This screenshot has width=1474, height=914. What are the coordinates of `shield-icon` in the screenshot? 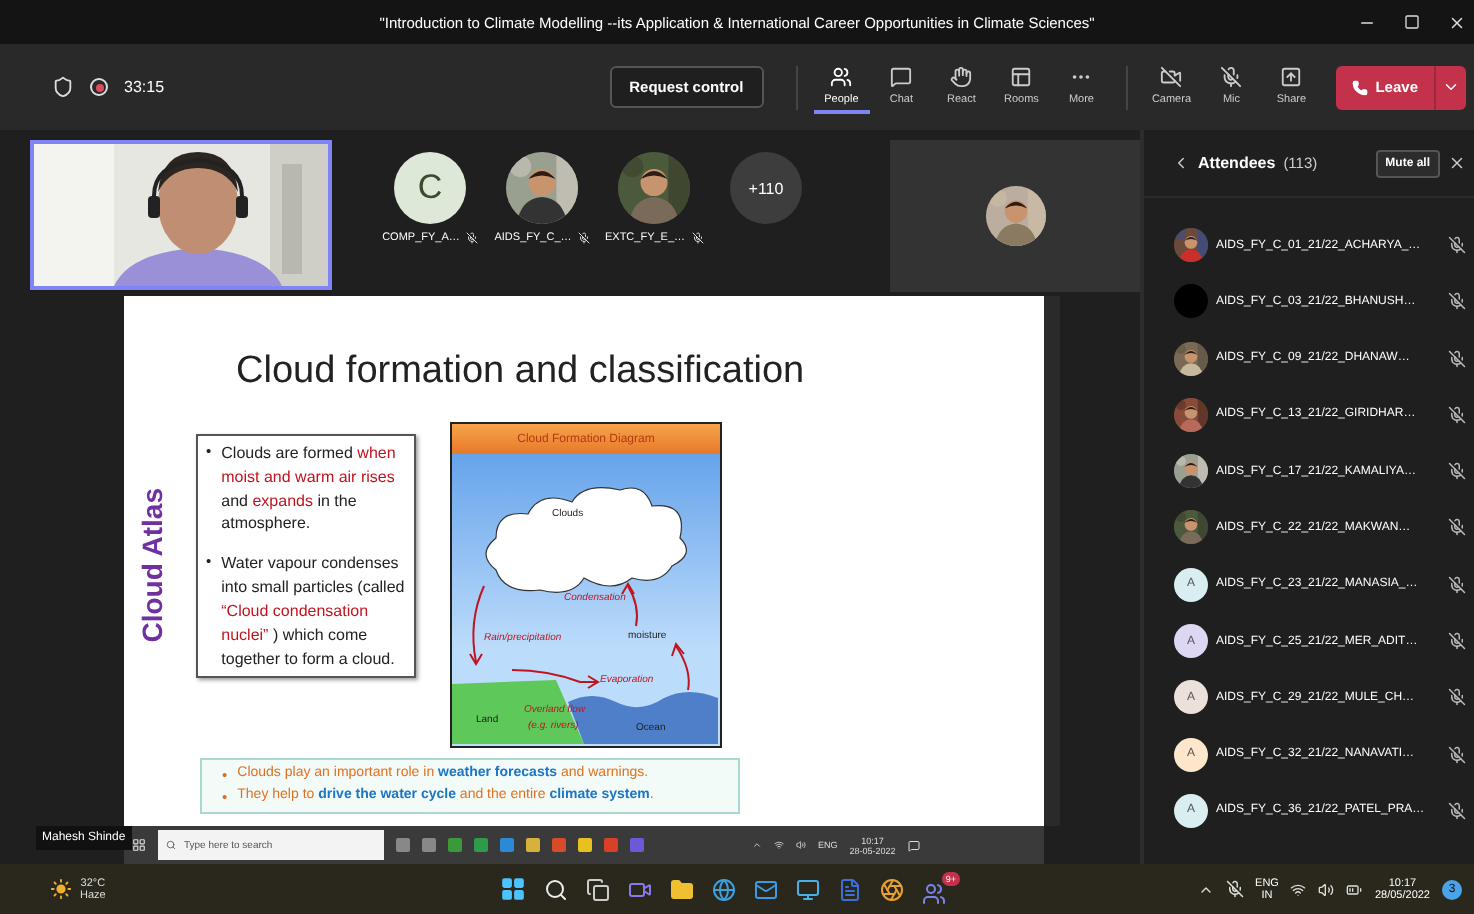 It's located at (63, 87).